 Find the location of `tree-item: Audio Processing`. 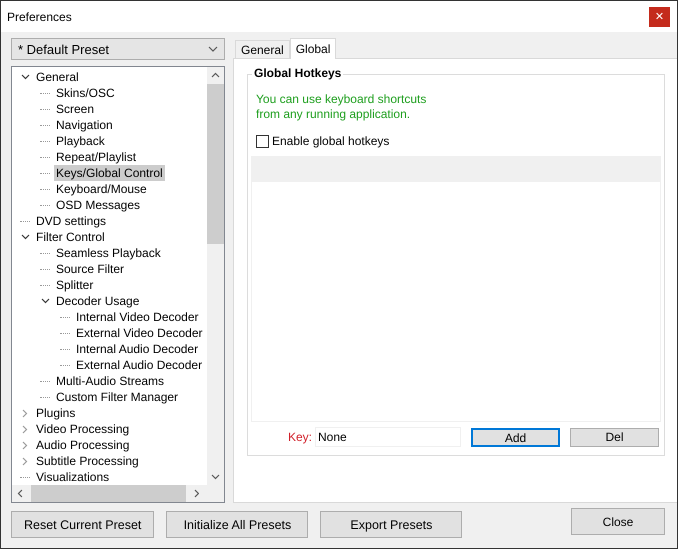

tree-item: Audio Processing is located at coordinates (83, 445).